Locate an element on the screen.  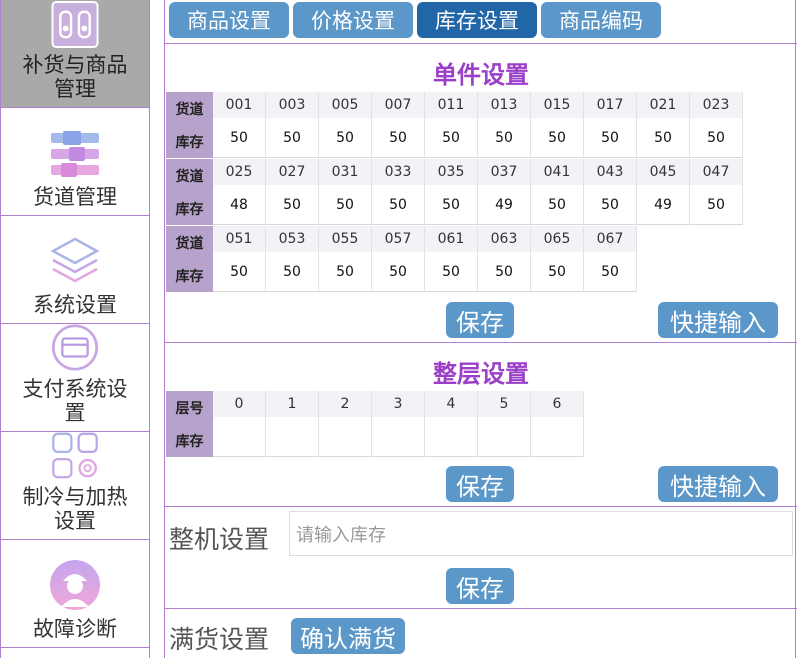
grid-cell: 001 50 is located at coordinates (239, 125).